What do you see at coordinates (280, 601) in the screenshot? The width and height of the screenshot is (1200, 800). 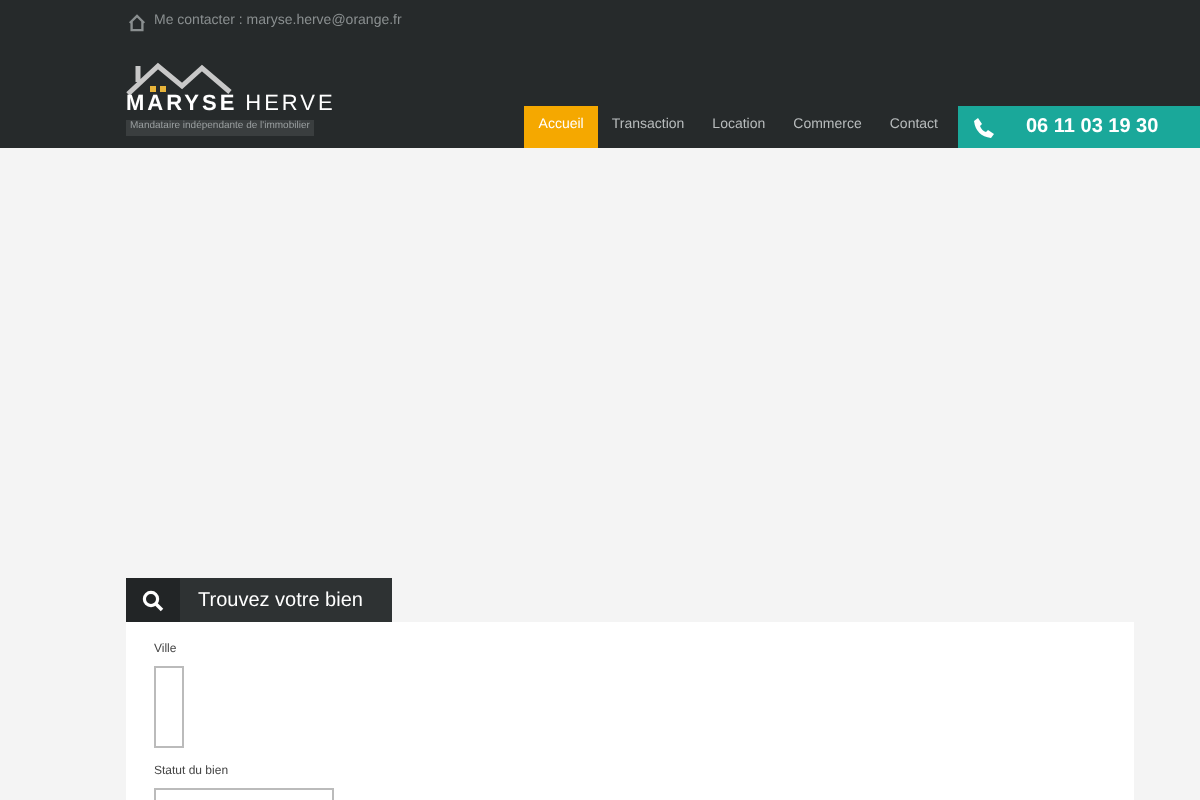 I see `search-title: Trouvez votre bien` at bounding box center [280, 601].